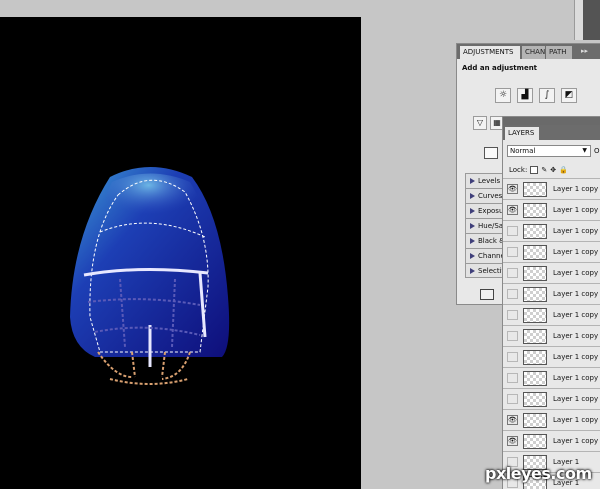  Describe the element at coordinates (584, 51) in the screenshot. I see `panel-menu-icon: ▸▸` at that location.